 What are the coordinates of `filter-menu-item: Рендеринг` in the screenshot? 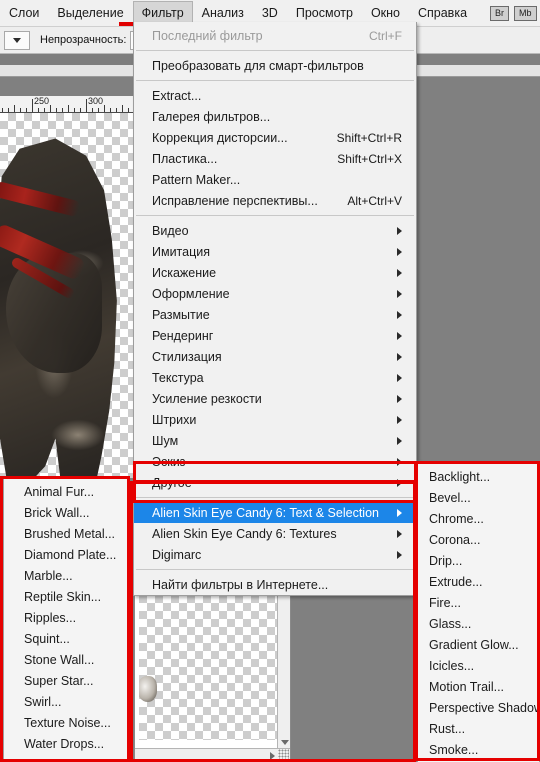 It's located at (275, 335).